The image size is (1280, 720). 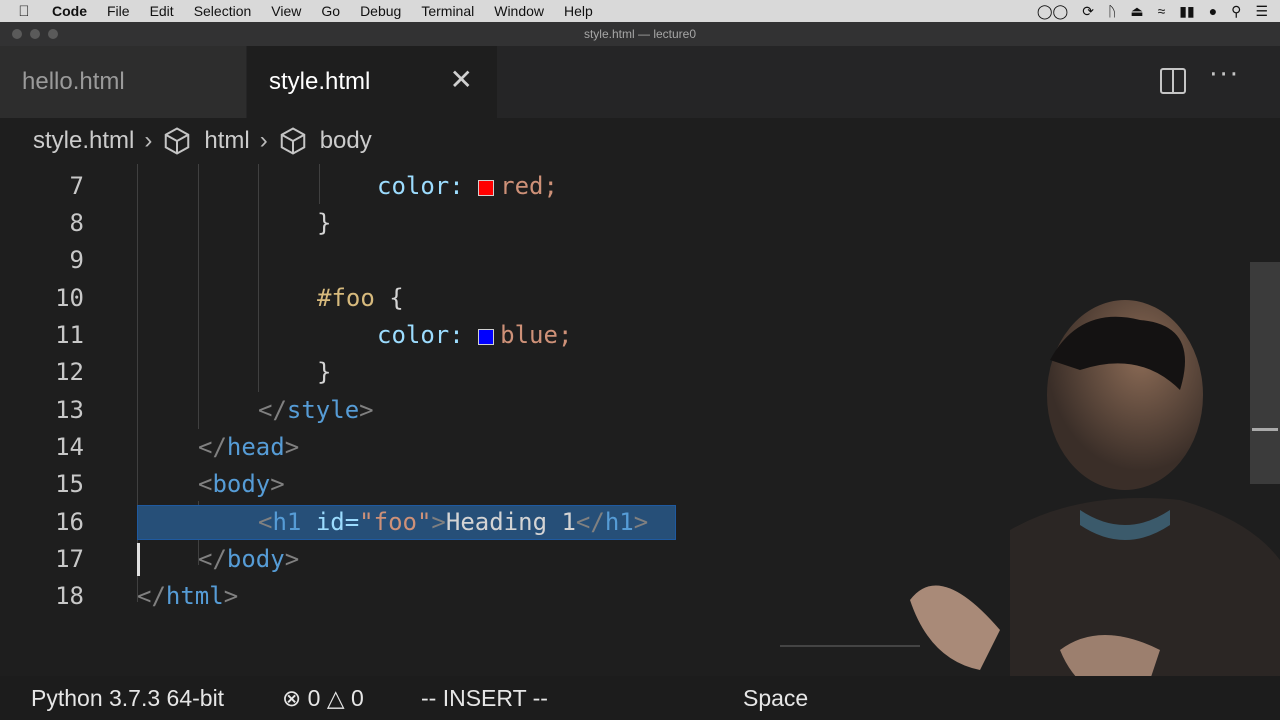 I want to click on tab-hello-html: hello.html, so click(x=123, y=82).